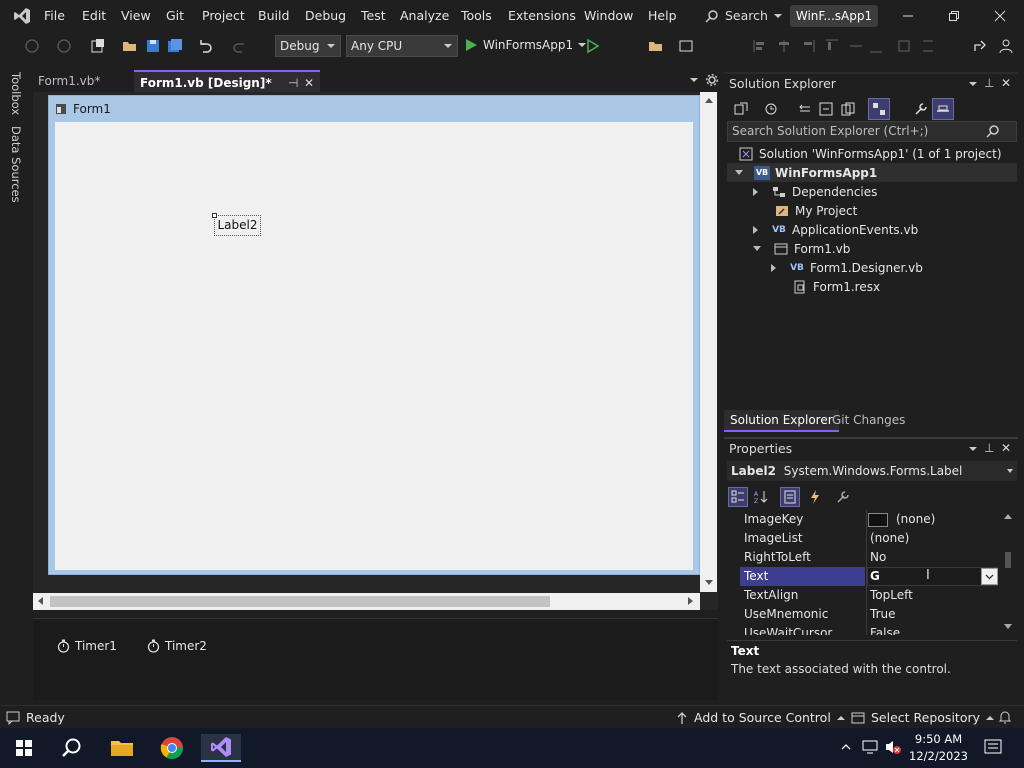 The height and width of the screenshot is (768, 1024). I want to click on text-value-input, so click(932, 576).